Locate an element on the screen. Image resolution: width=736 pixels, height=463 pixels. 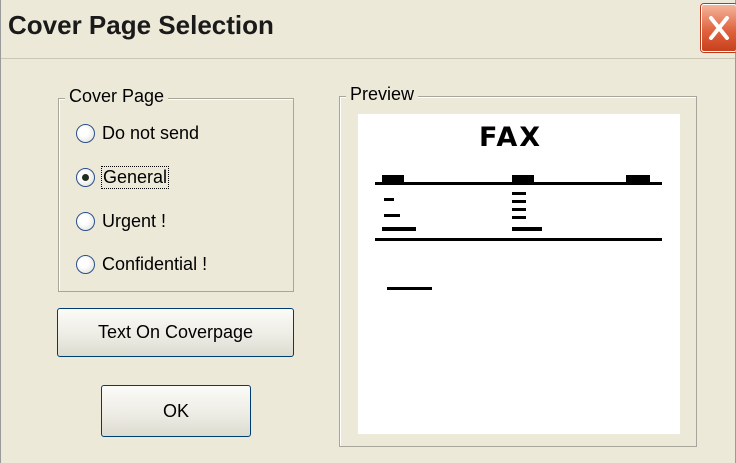
close-button is located at coordinates (718, 28).